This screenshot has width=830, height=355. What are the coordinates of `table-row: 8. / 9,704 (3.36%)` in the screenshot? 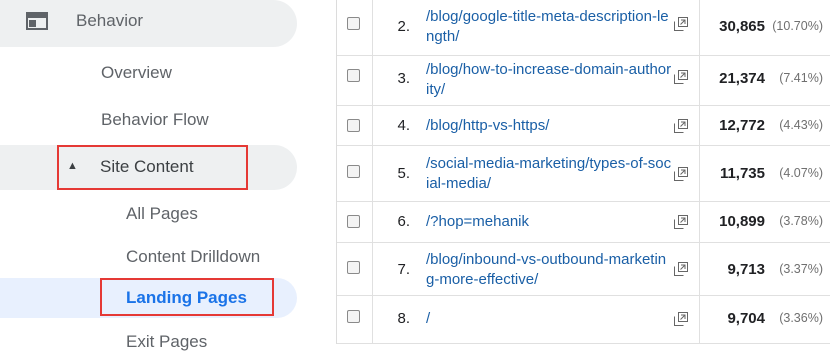 It's located at (583, 320).